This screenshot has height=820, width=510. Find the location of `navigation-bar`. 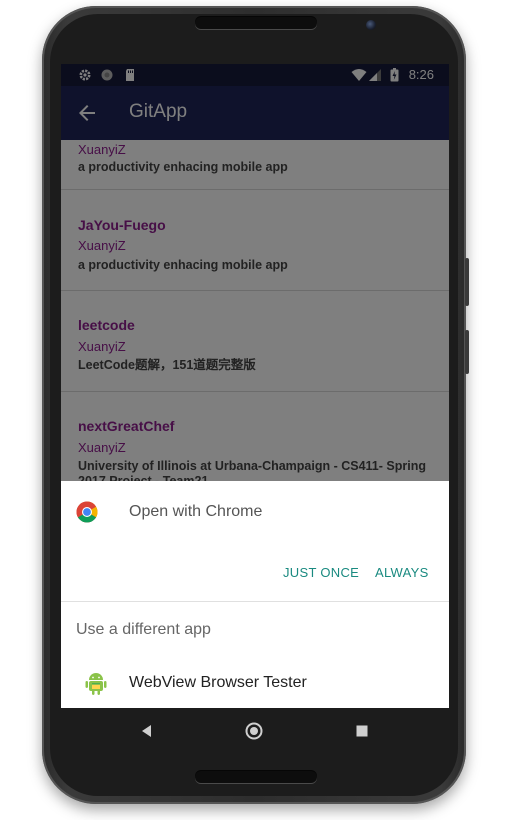

navigation-bar is located at coordinates (255, 731).